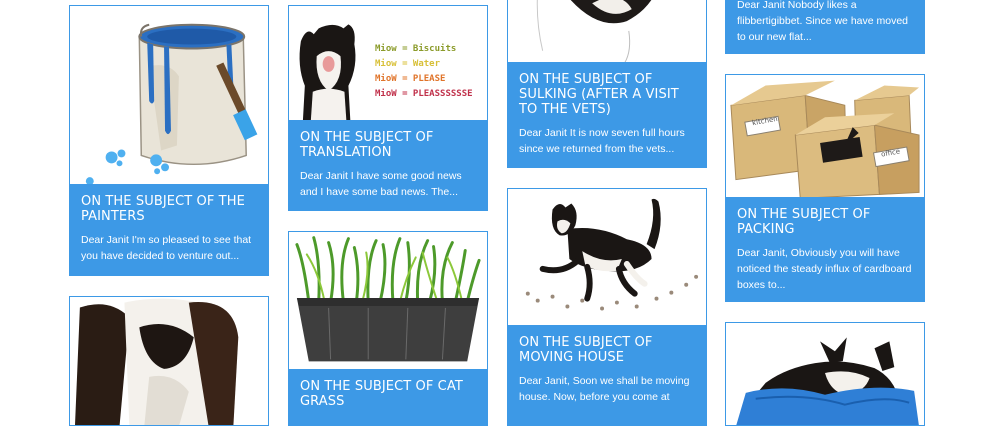  What do you see at coordinates (388, 299) in the screenshot?
I see `cat-grass-illustration` at bounding box center [388, 299].